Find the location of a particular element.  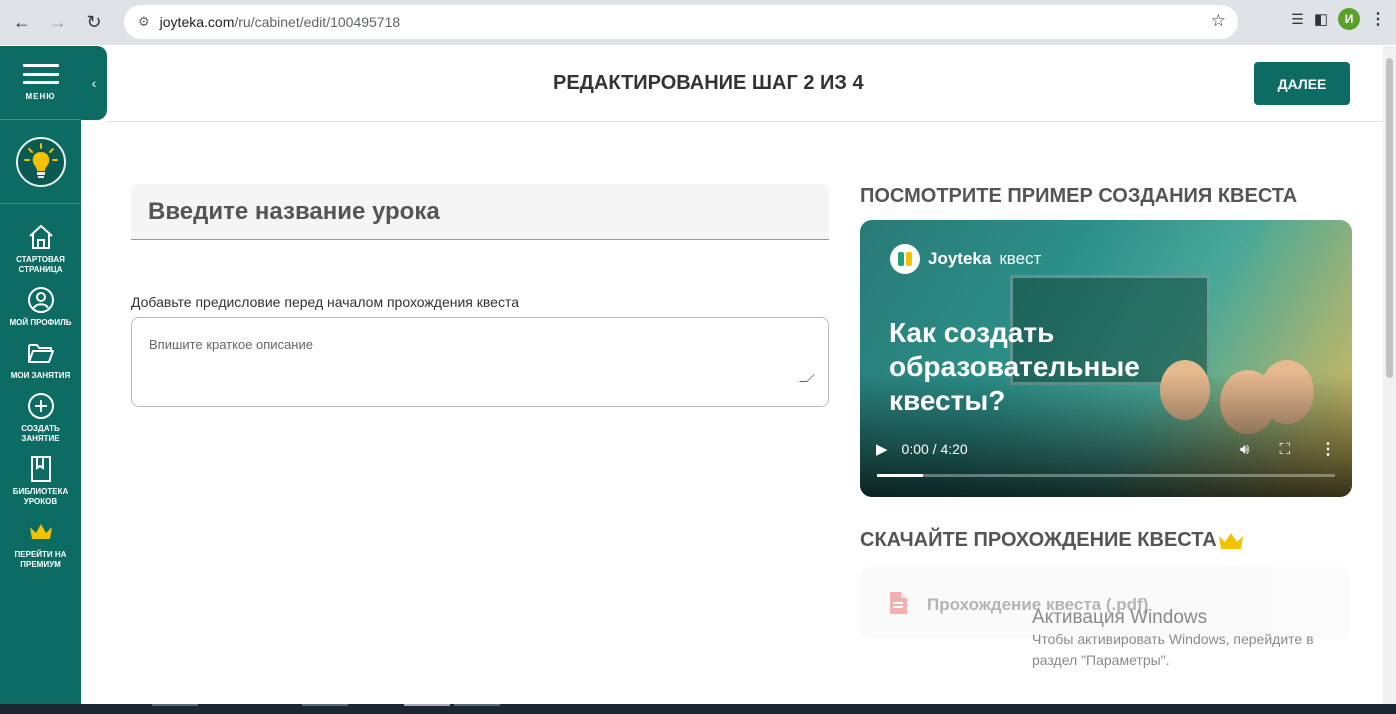

volume-icon: 🔊︎ is located at coordinates (1244, 449).